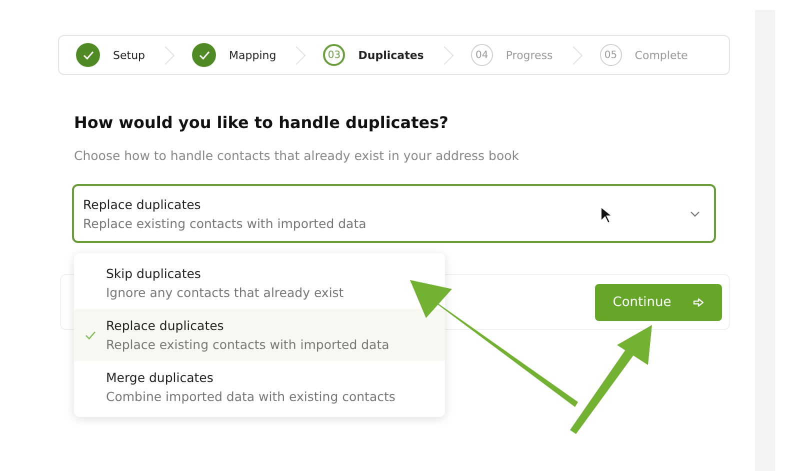  I want to click on duplicates-select: Replace duplicates Replace existing contacts with imported data, so click(394, 213).